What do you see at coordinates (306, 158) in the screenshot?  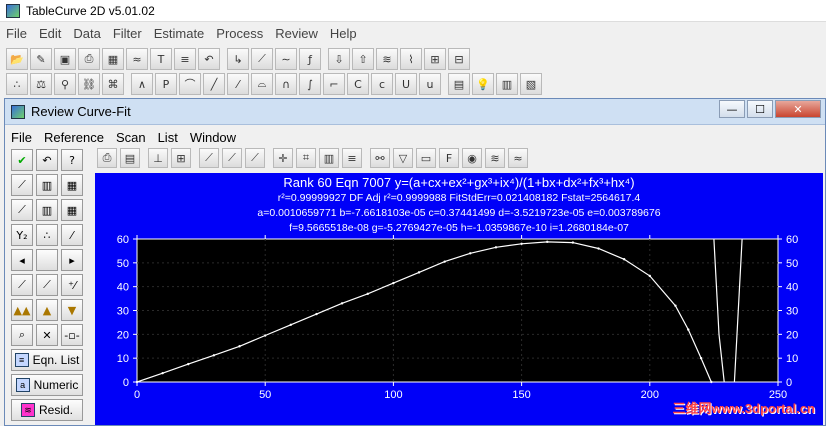 I see `crosshair-grid-icon: ⌗` at bounding box center [306, 158].